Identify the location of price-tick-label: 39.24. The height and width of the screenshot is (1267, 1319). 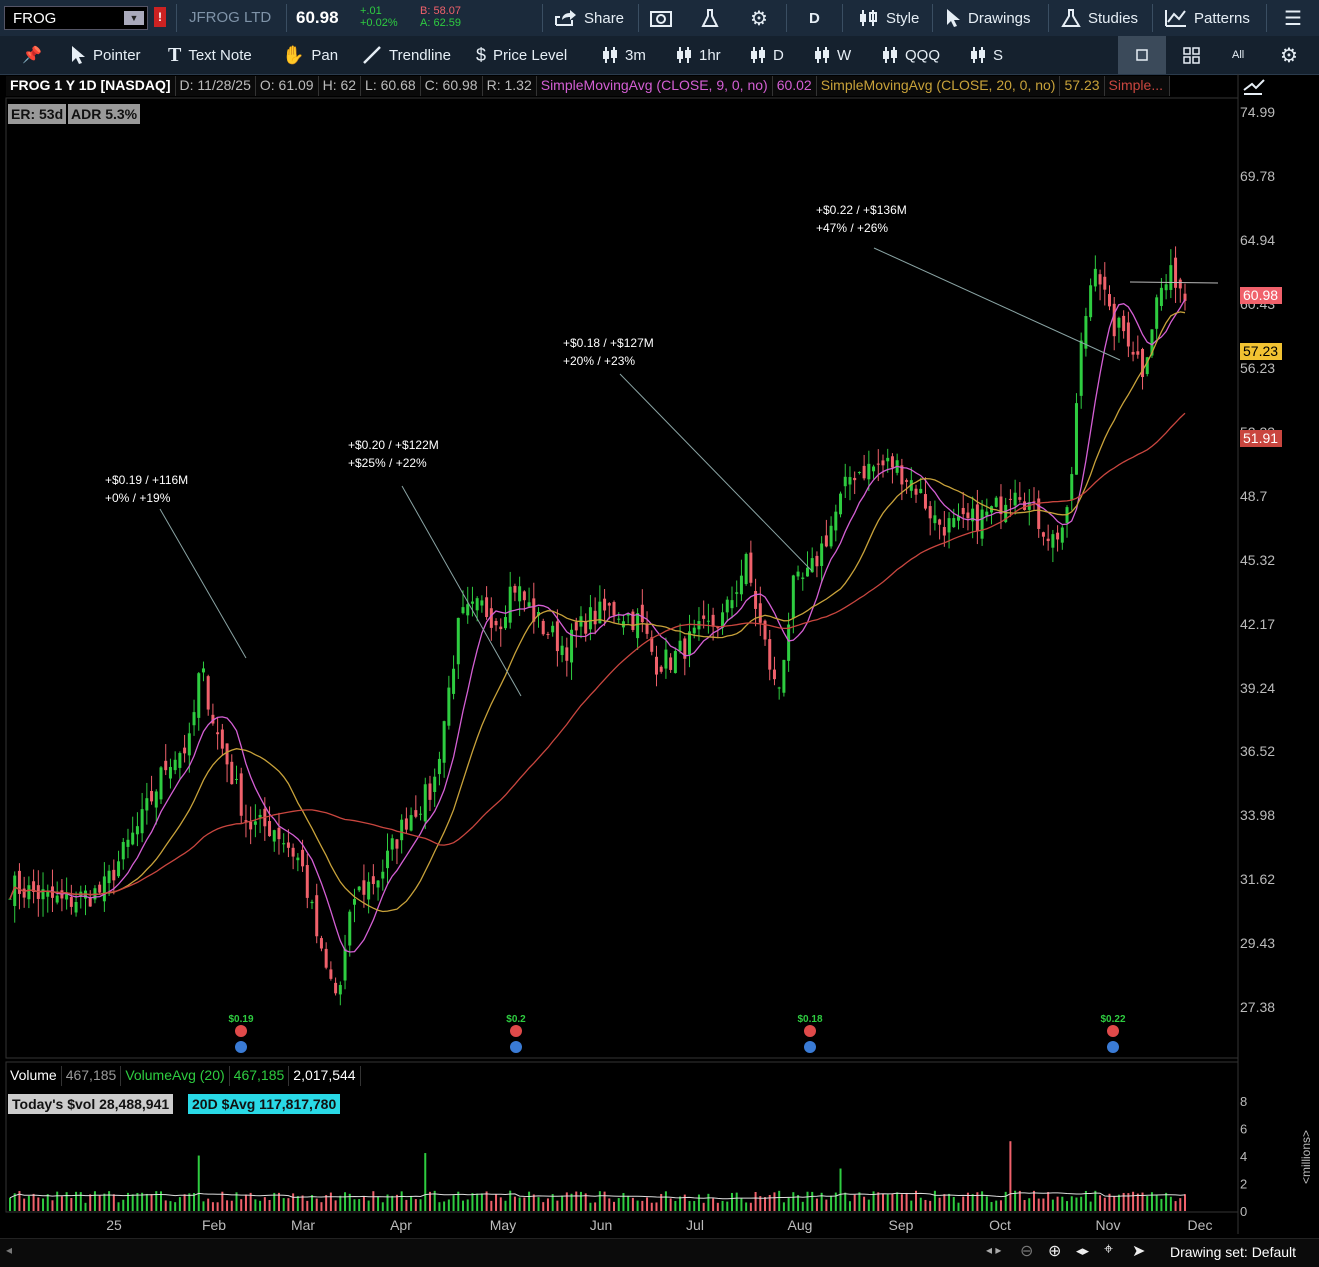
(1257, 688).